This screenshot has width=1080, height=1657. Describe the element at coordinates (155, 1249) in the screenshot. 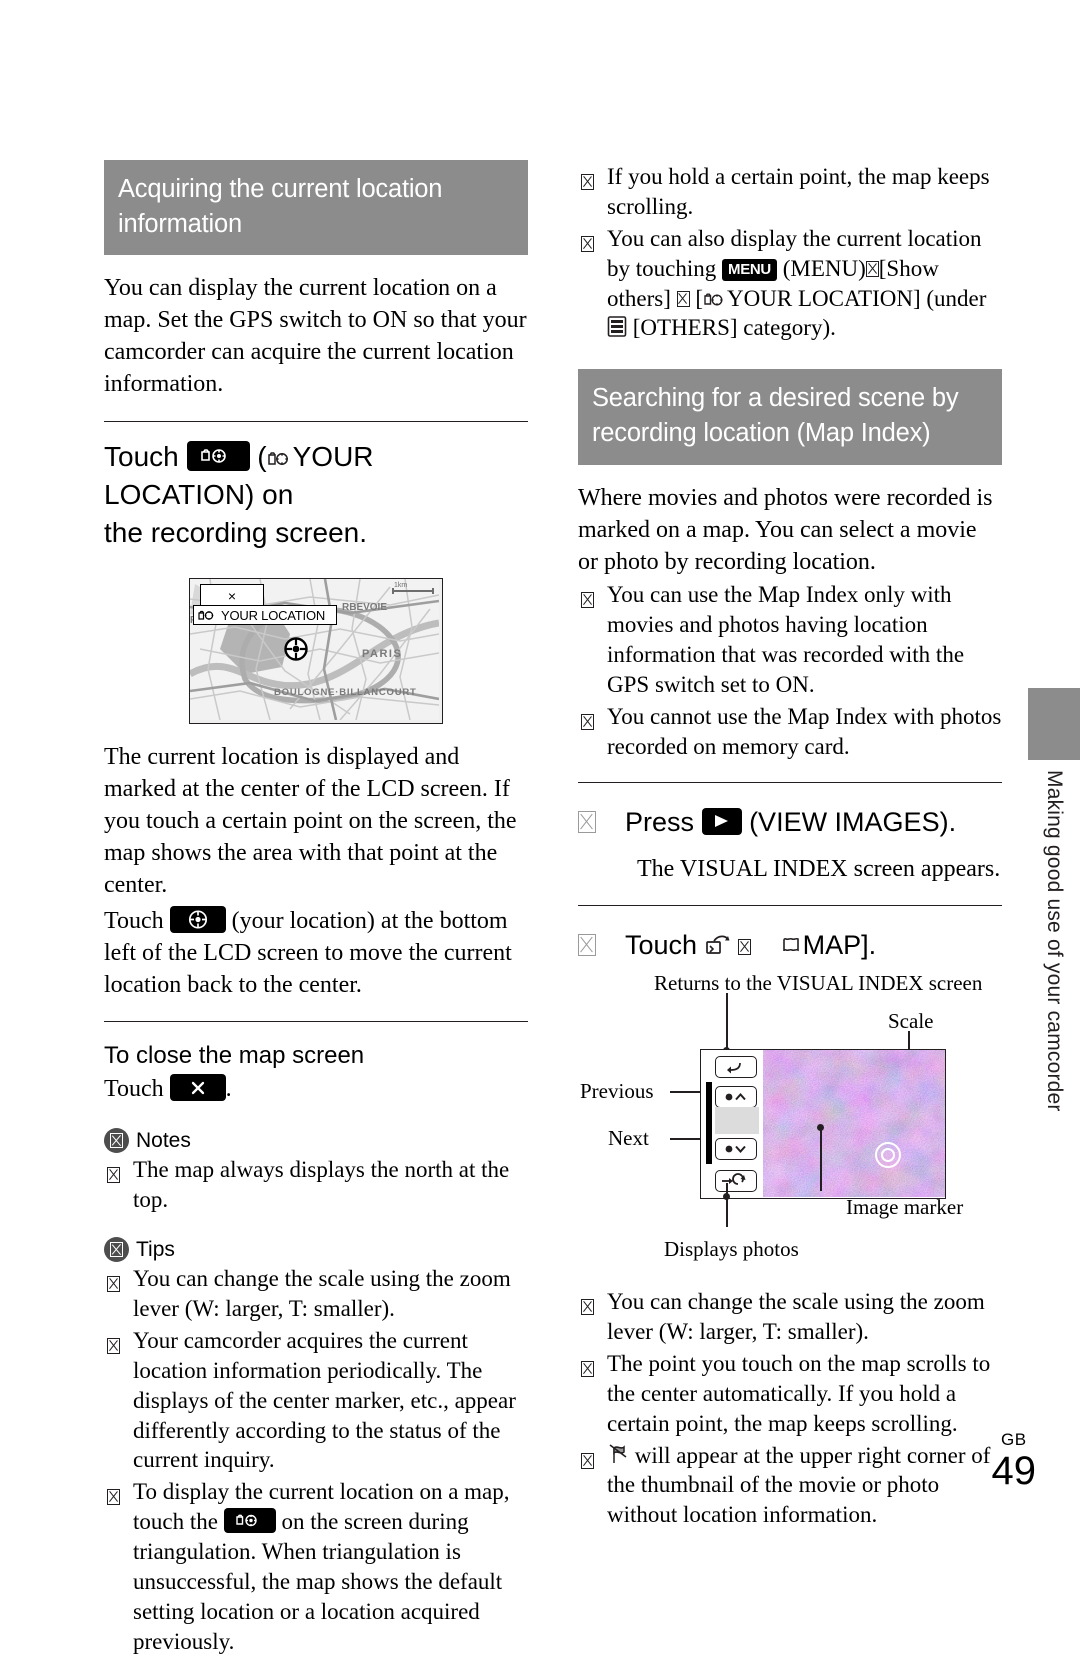

I see `tips-label: Tips` at that location.